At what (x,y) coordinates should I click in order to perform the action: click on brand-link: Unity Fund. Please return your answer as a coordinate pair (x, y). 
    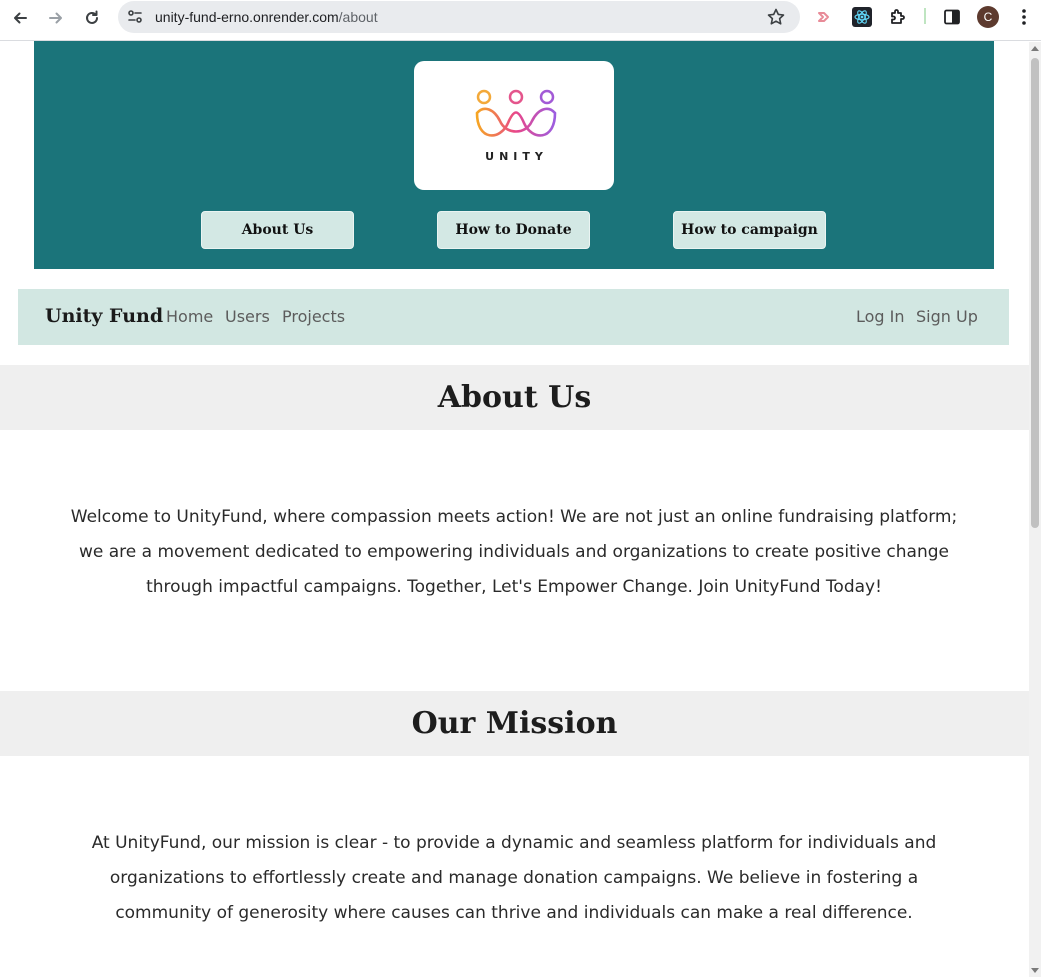
    Looking at the image, I should click on (104, 316).